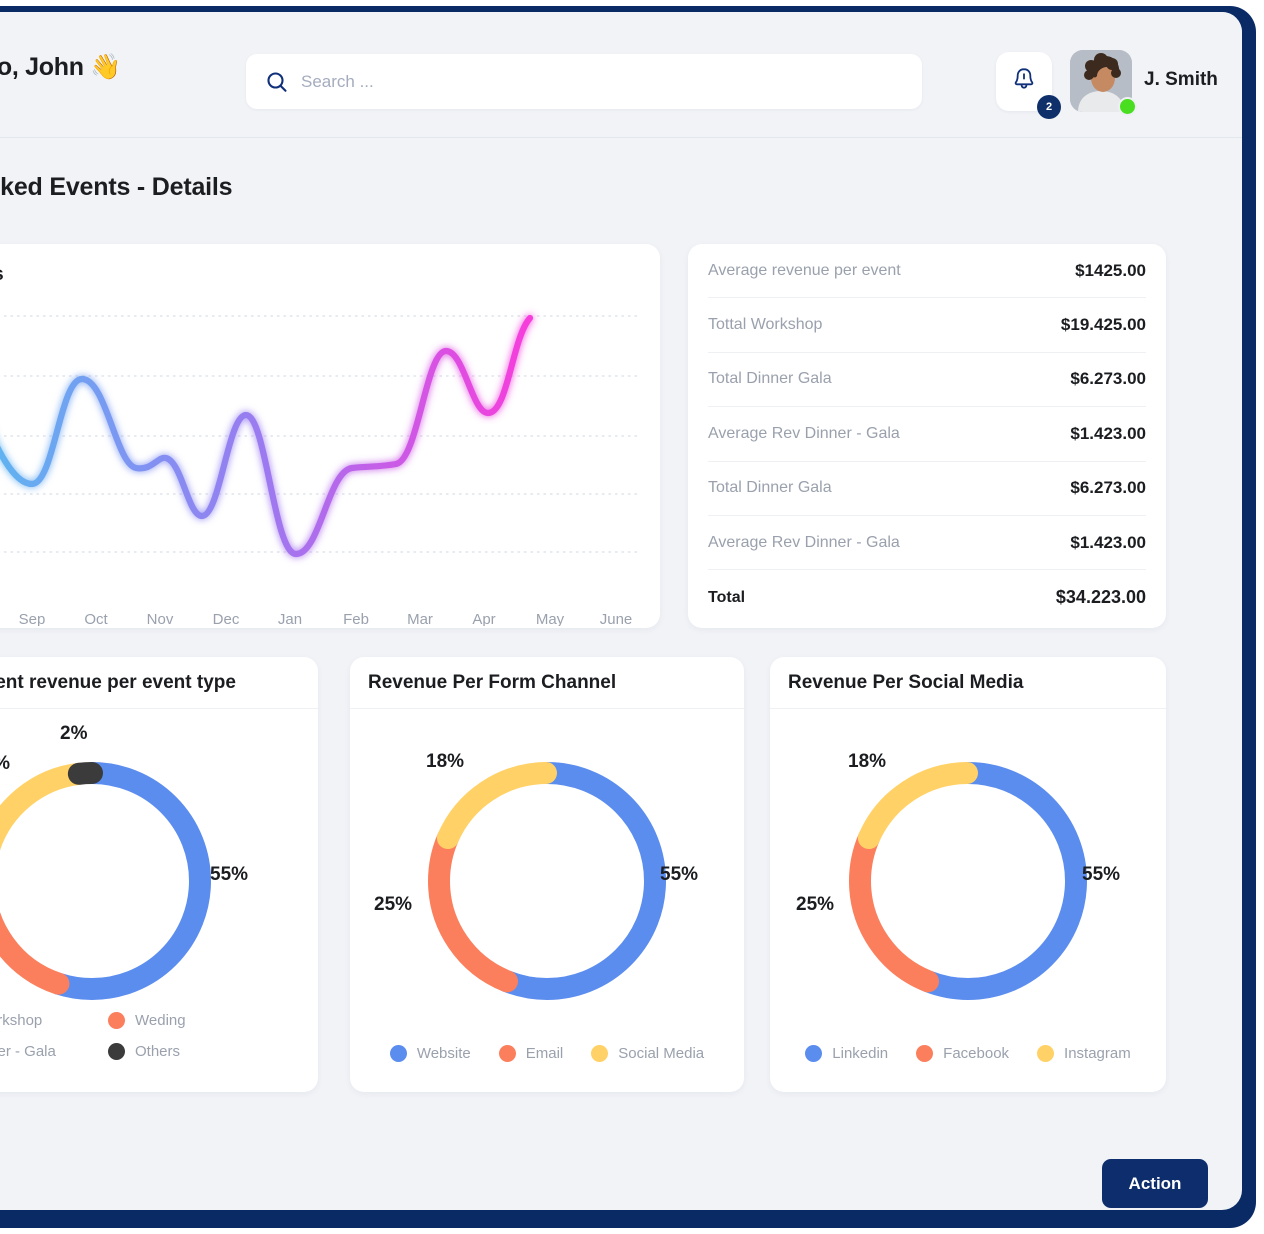 The height and width of the screenshot is (1234, 1264). Describe the element at coordinates (1110, 270) in the screenshot. I see `stat-value: $1425.00` at that location.